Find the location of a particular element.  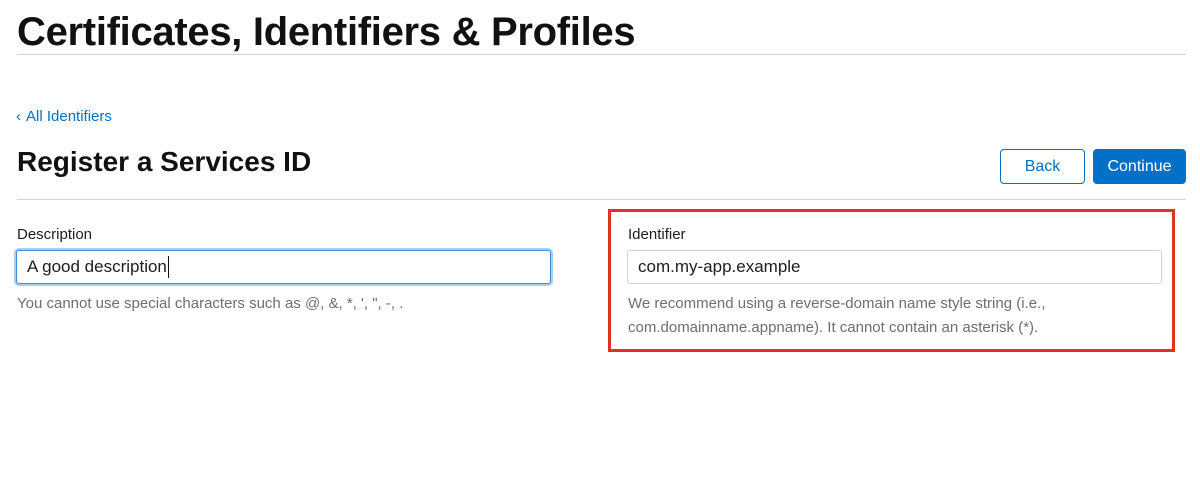

section-title: Register a Services ID is located at coordinates (164, 161).